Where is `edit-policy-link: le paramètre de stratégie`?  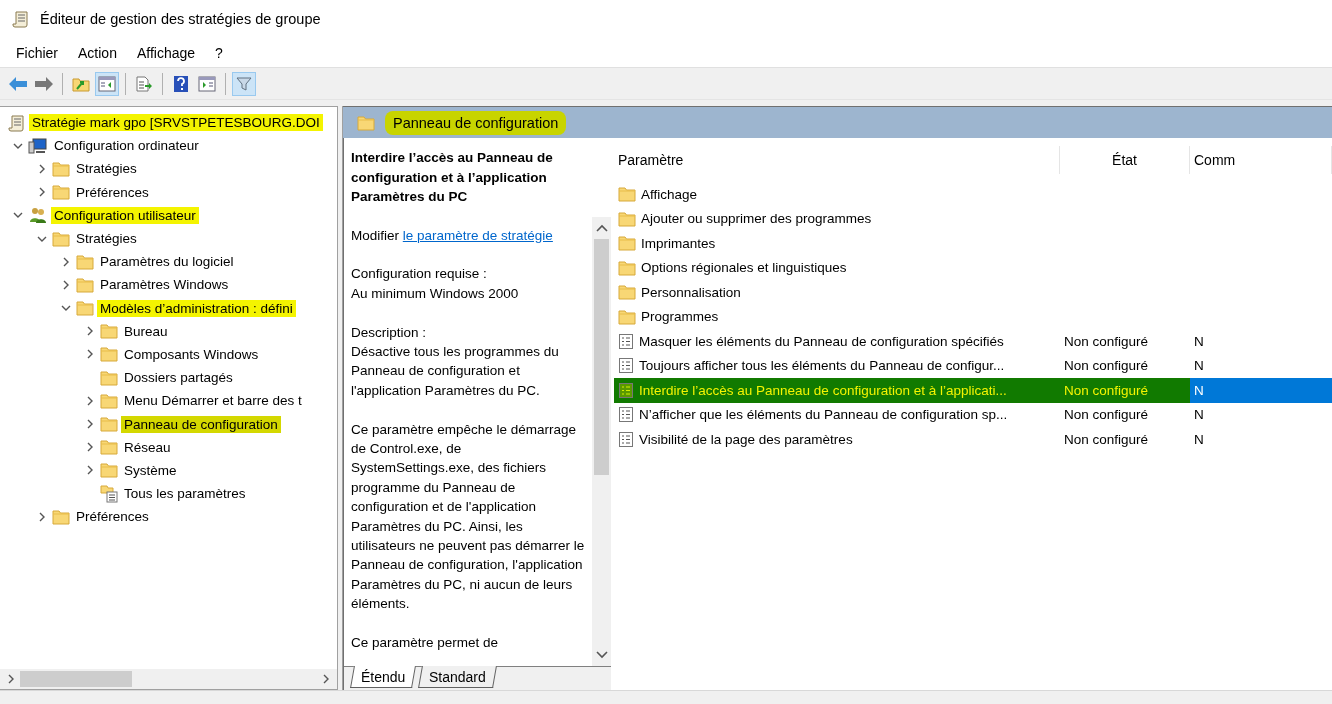 edit-policy-link: le paramètre de stratégie is located at coordinates (477, 235).